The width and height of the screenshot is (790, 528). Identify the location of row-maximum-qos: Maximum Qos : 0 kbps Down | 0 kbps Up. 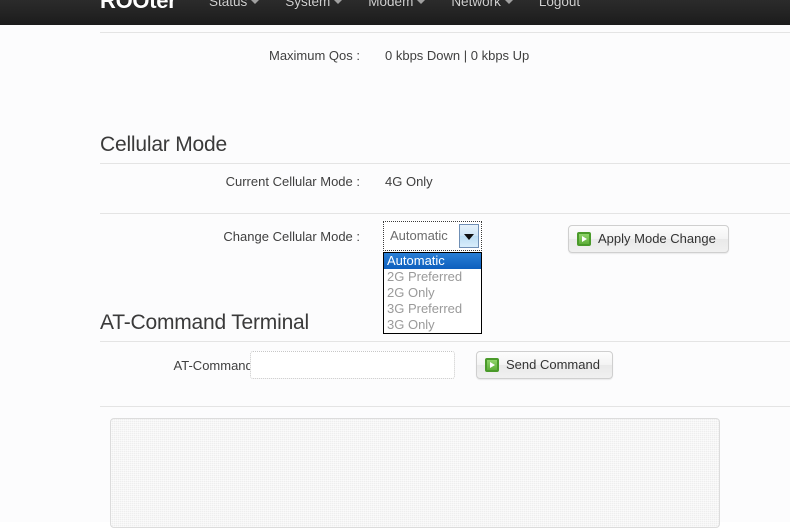
(445, 58).